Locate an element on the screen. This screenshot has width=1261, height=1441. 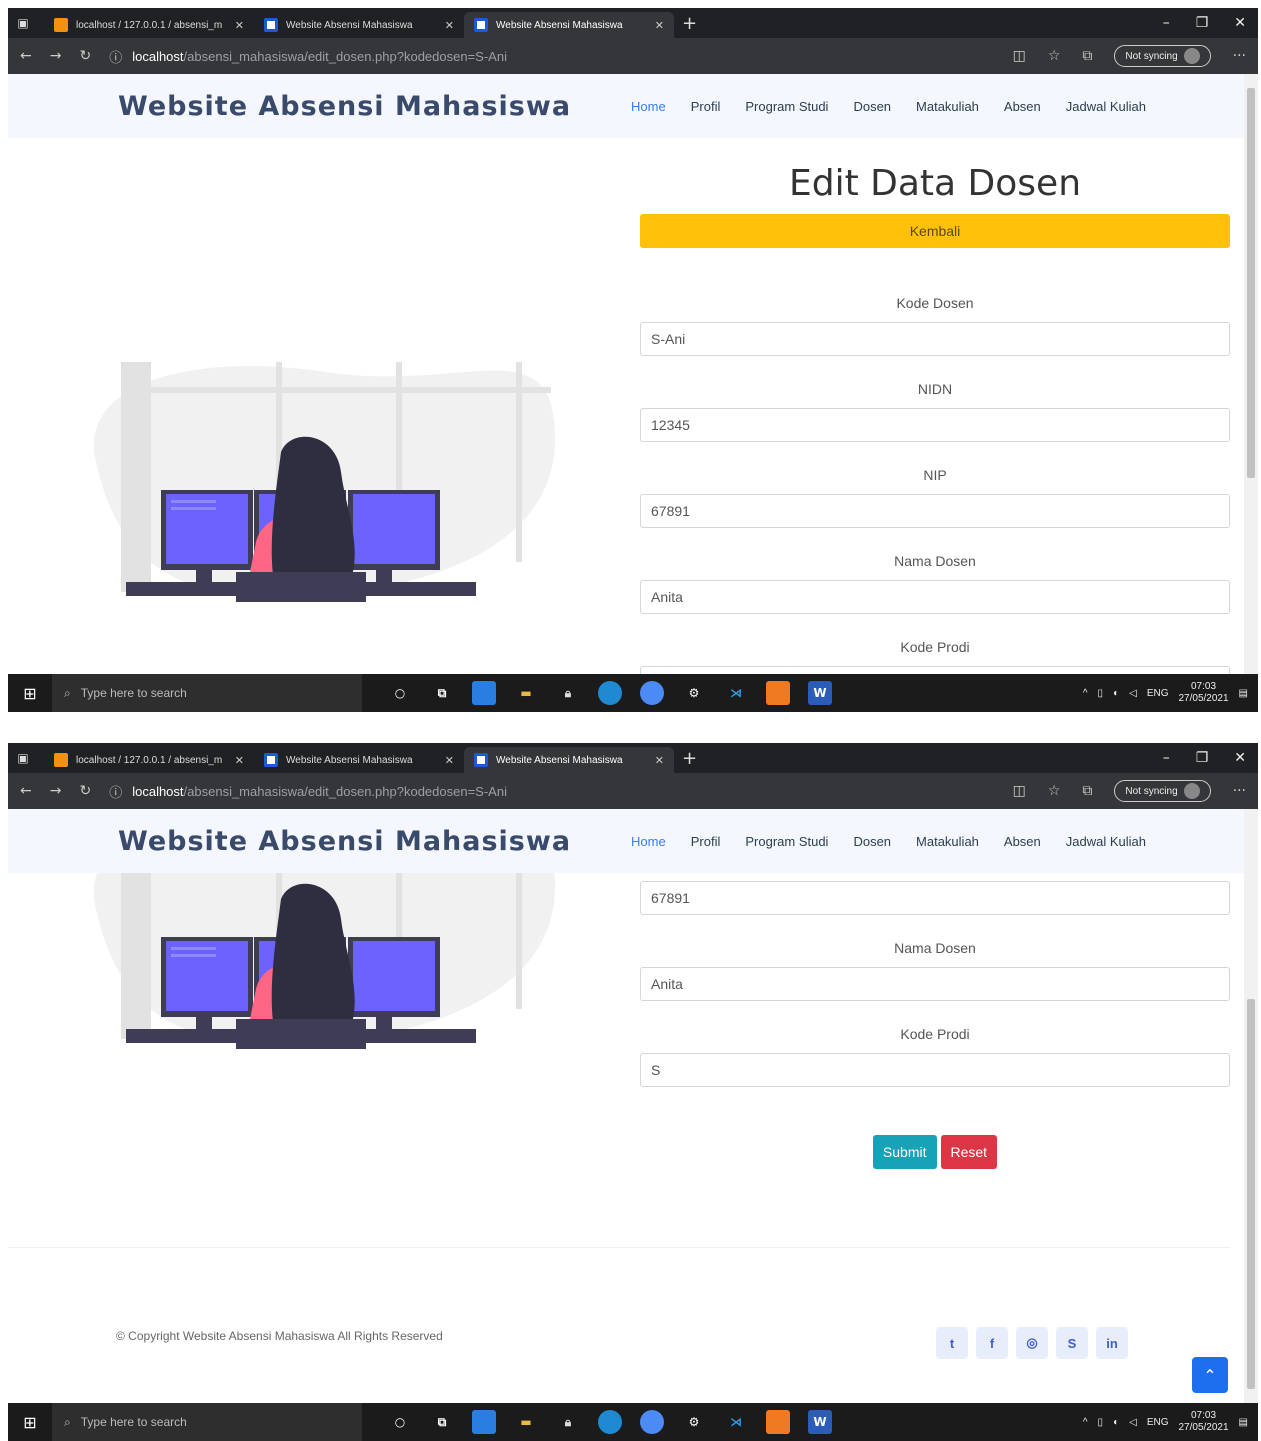
instagram-icon: ◎ is located at coordinates (1032, 1343).